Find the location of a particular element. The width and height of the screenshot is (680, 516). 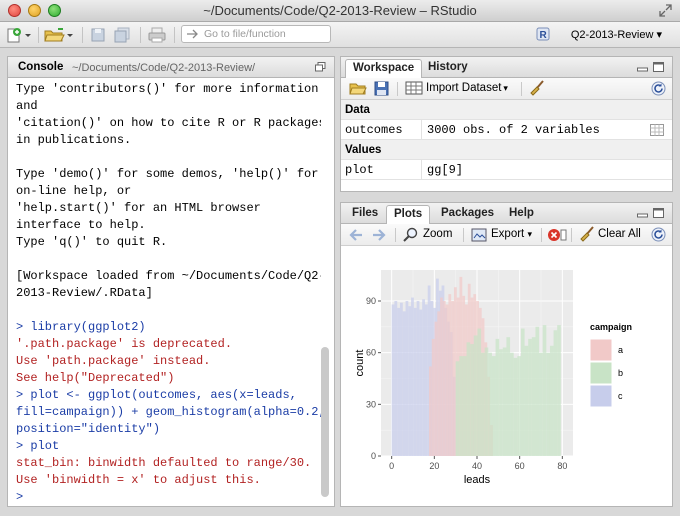

tab-workspace: Workspace is located at coordinates (384, 68).